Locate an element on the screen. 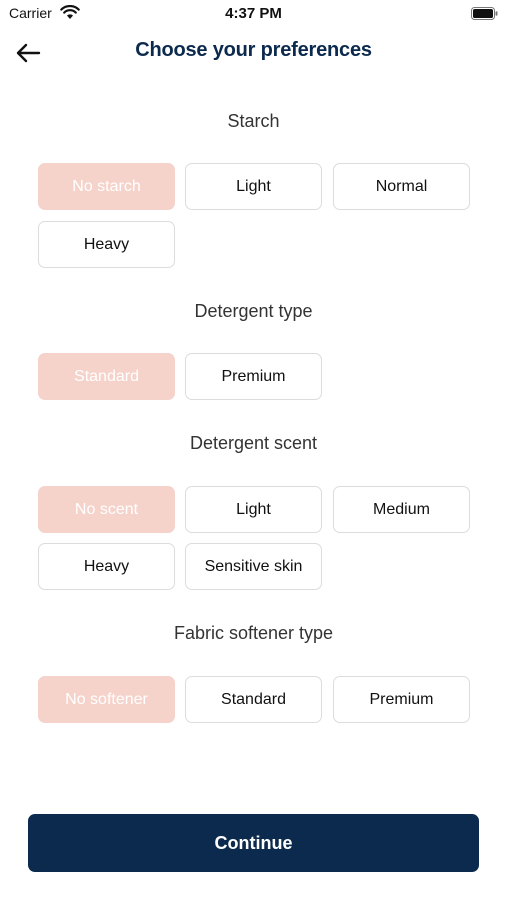 The image size is (507, 900). continue-button: Continue is located at coordinates (253, 843).